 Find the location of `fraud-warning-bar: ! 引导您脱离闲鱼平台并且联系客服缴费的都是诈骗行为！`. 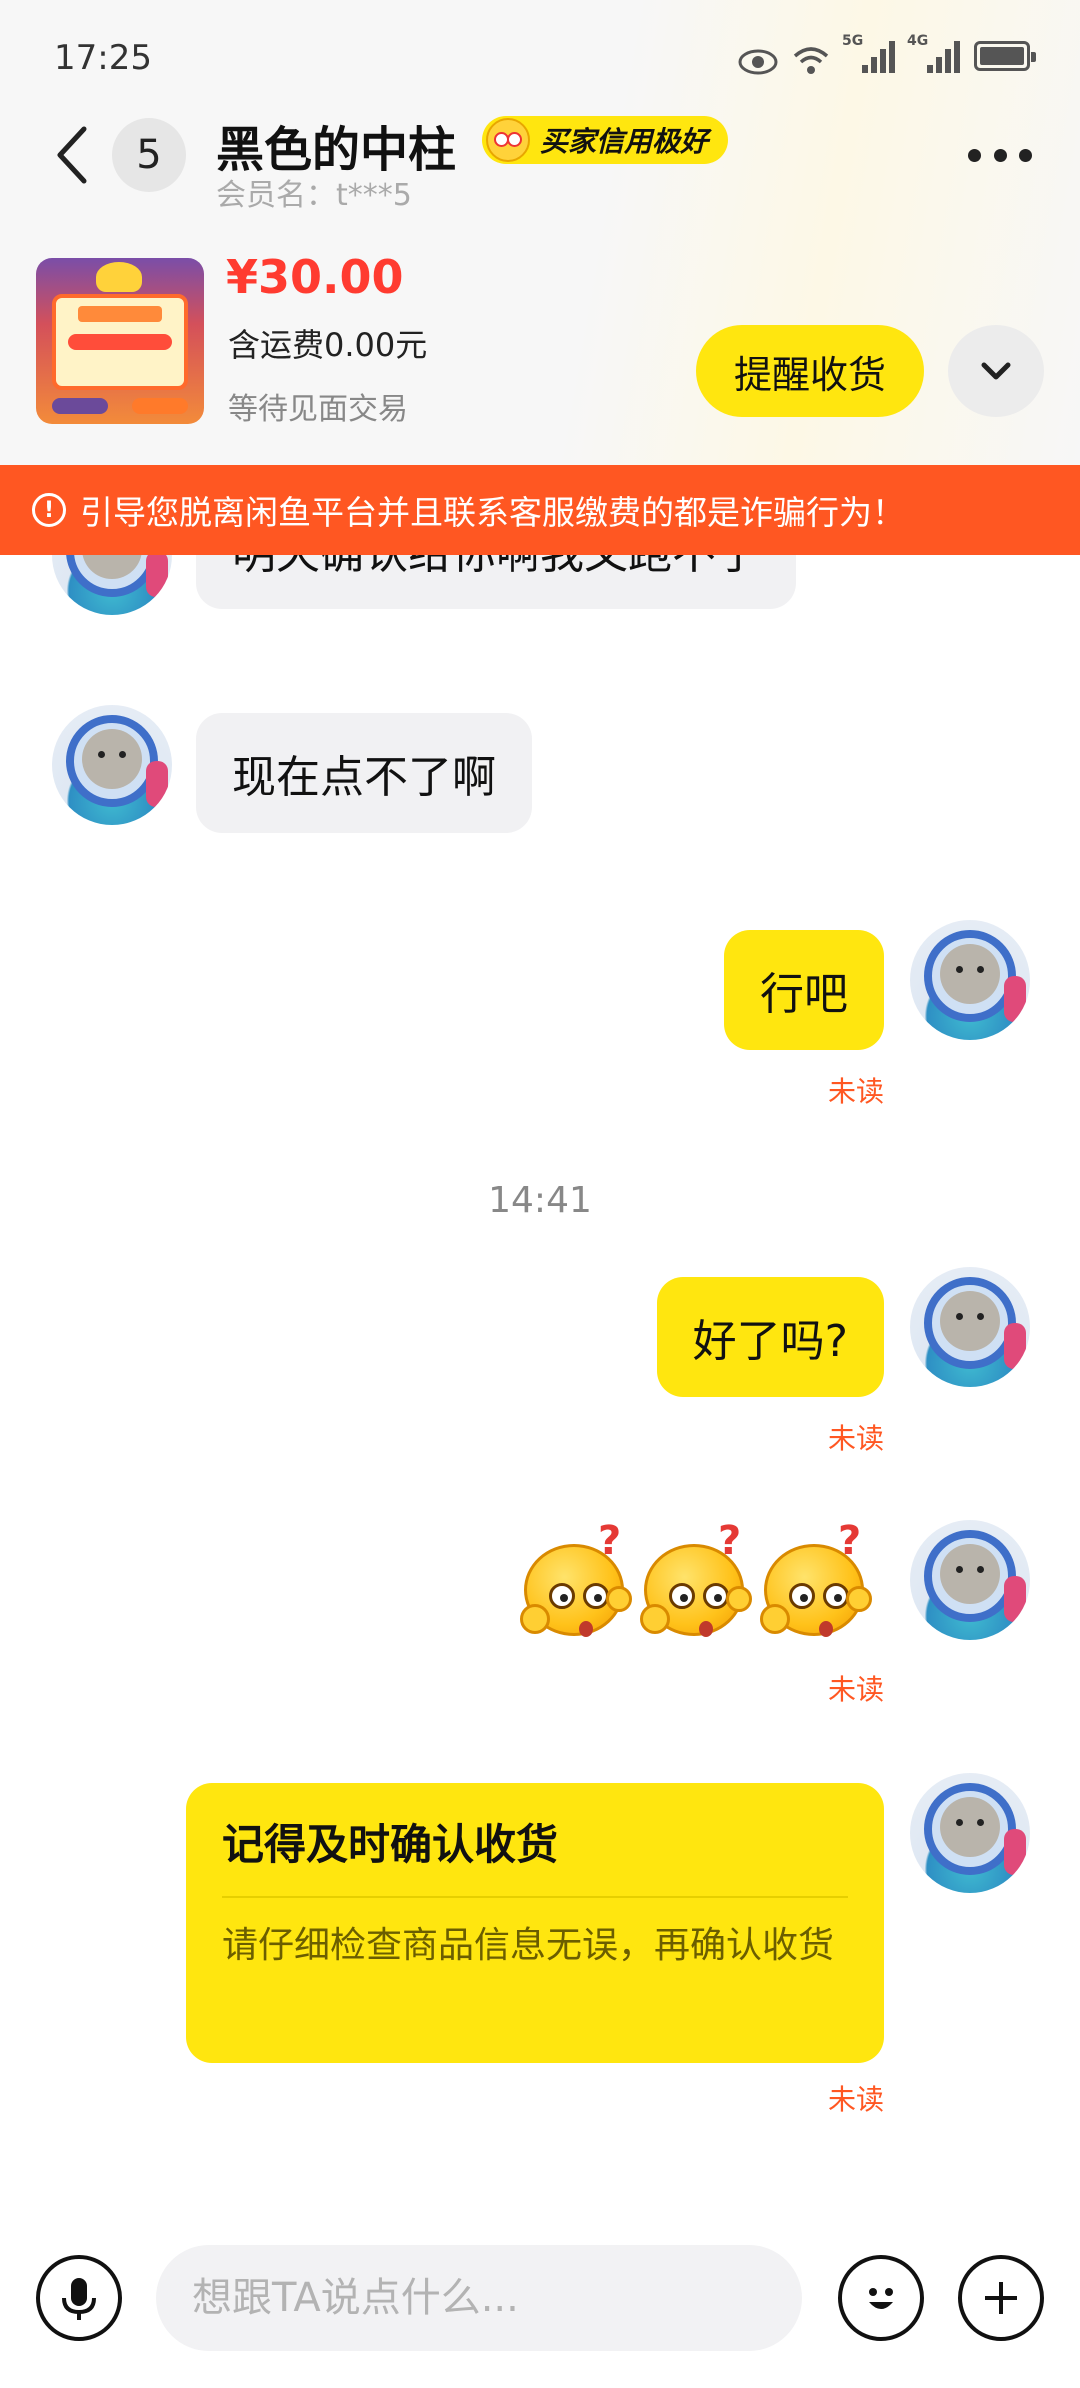

fraud-warning-bar: ! 引导您脱离闲鱼平台并且联系客服缴费的都是诈骗行为！ is located at coordinates (540, 510).